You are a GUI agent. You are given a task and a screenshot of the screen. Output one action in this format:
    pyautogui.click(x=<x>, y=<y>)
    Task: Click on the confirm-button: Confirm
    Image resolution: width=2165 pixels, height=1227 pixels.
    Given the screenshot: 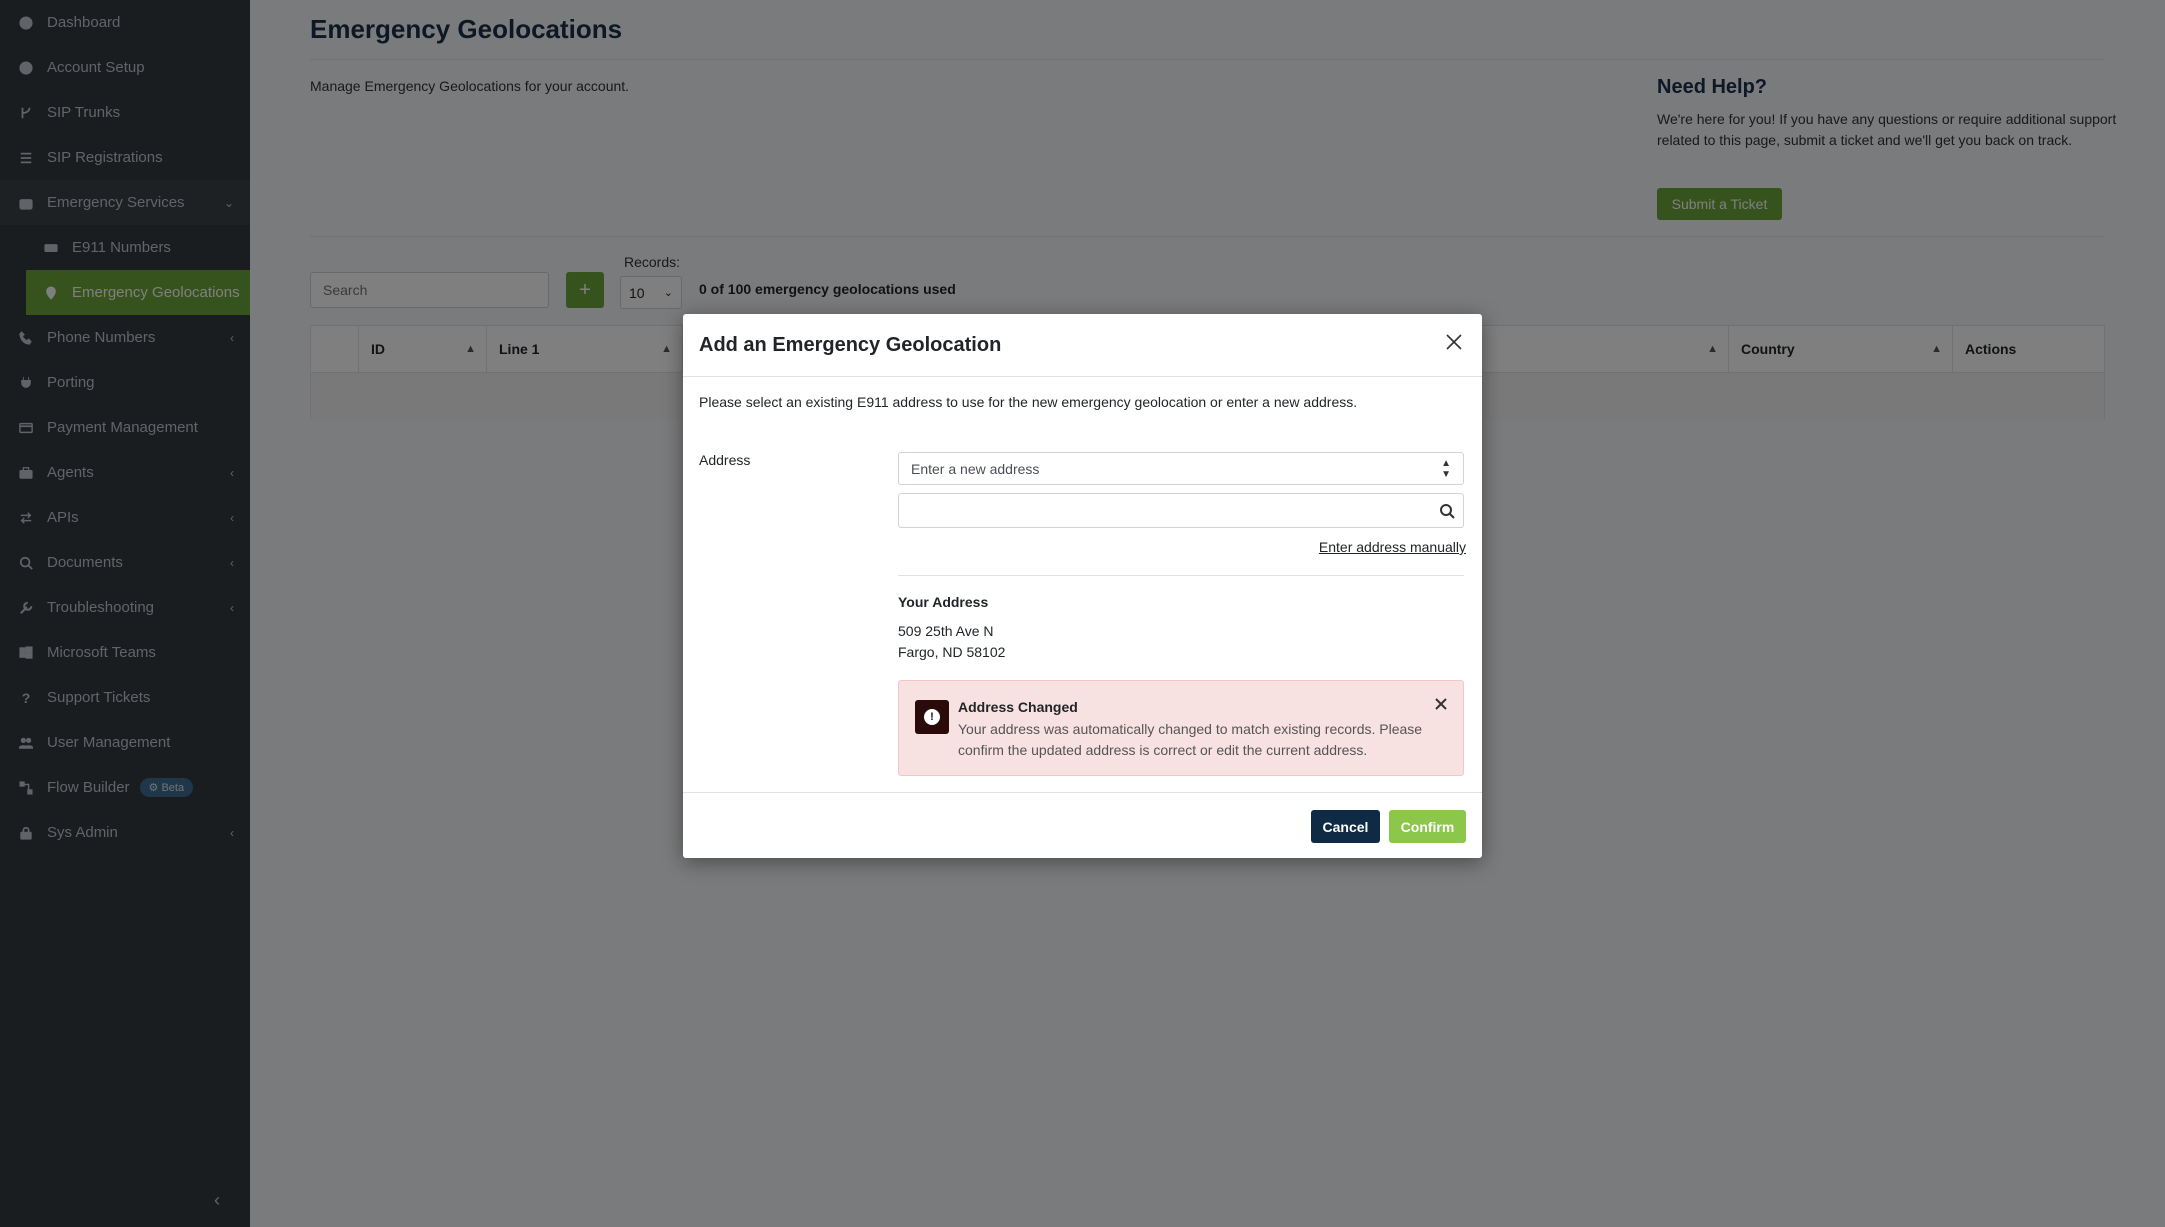 What is the action you would take?
    pyautogui.click(x=1427, y=826)
    